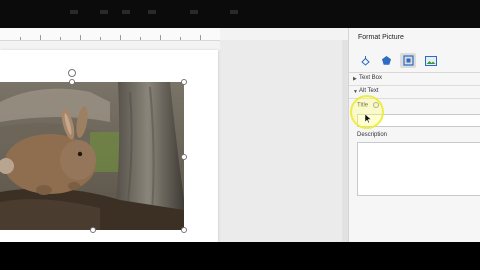  Describe the element at coordinates (355, 79) in the screenshot. I see `collapsed-arrow-icon: ▶` at that location.